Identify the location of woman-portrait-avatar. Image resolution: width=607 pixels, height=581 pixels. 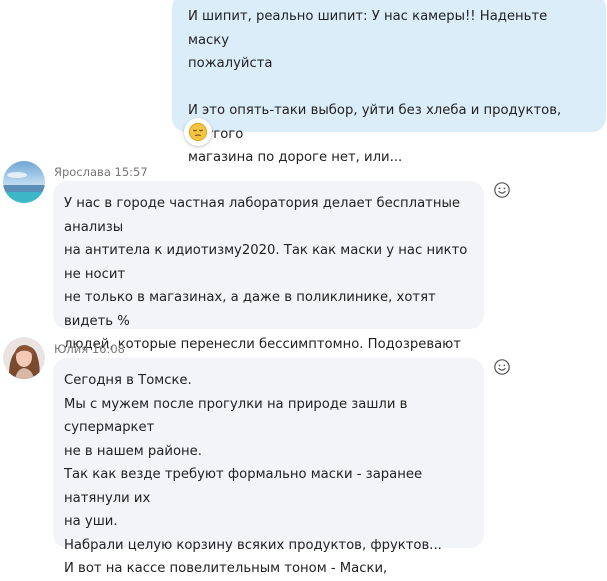
(24, 358).